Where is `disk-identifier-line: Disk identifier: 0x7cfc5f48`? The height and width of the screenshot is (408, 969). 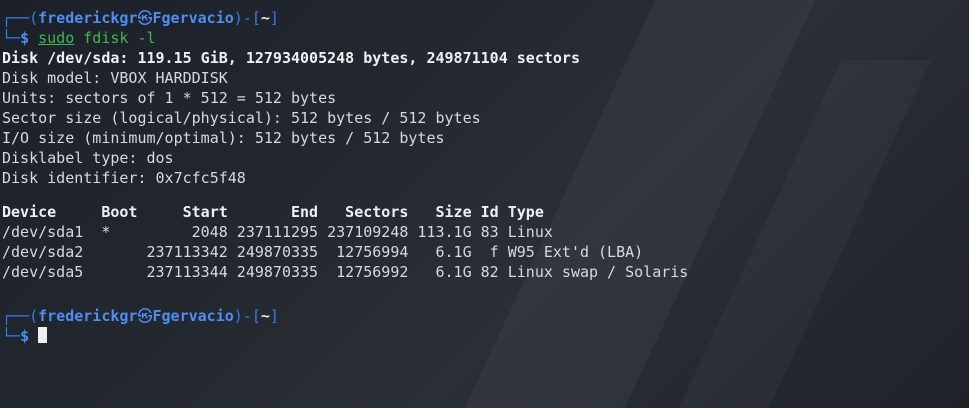 disk-identifier-line: Disk identifier: 0x7cfc5f48 is located at coordinates (124, 178).